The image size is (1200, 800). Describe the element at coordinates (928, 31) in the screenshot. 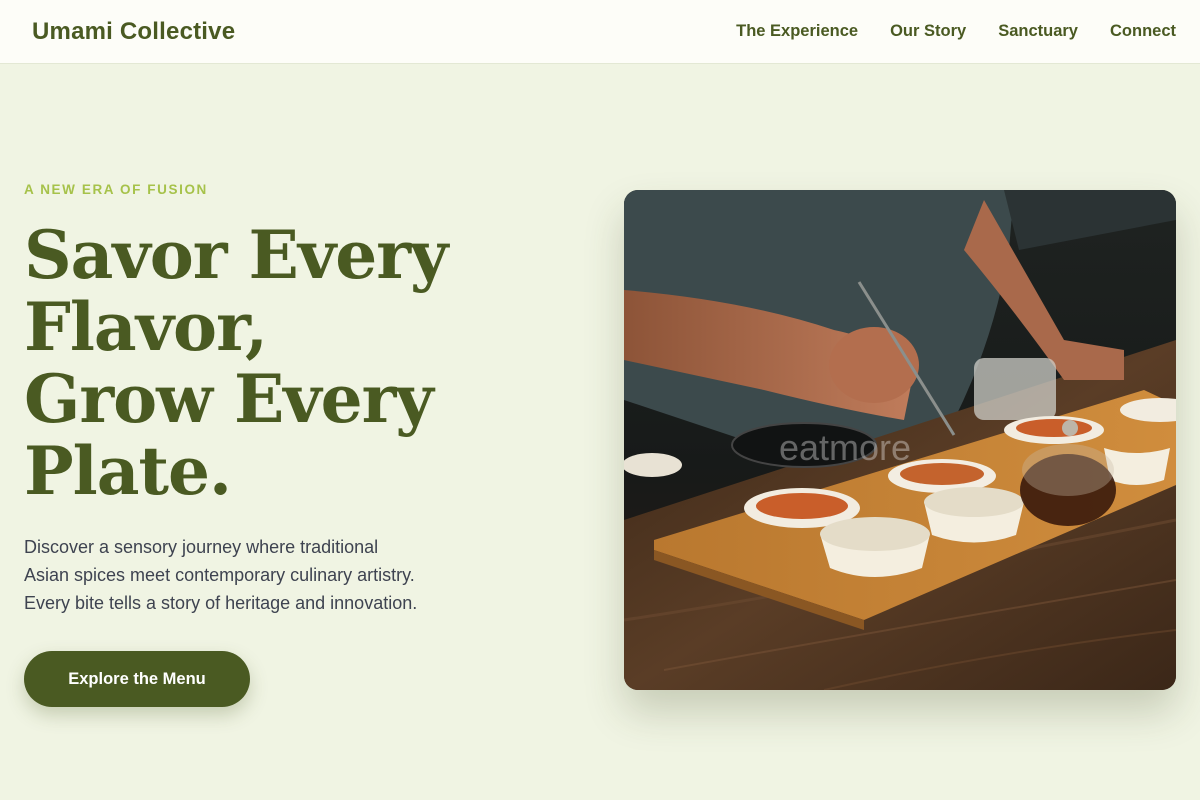

I see `nav-link-our-story: Our Story` at that location.